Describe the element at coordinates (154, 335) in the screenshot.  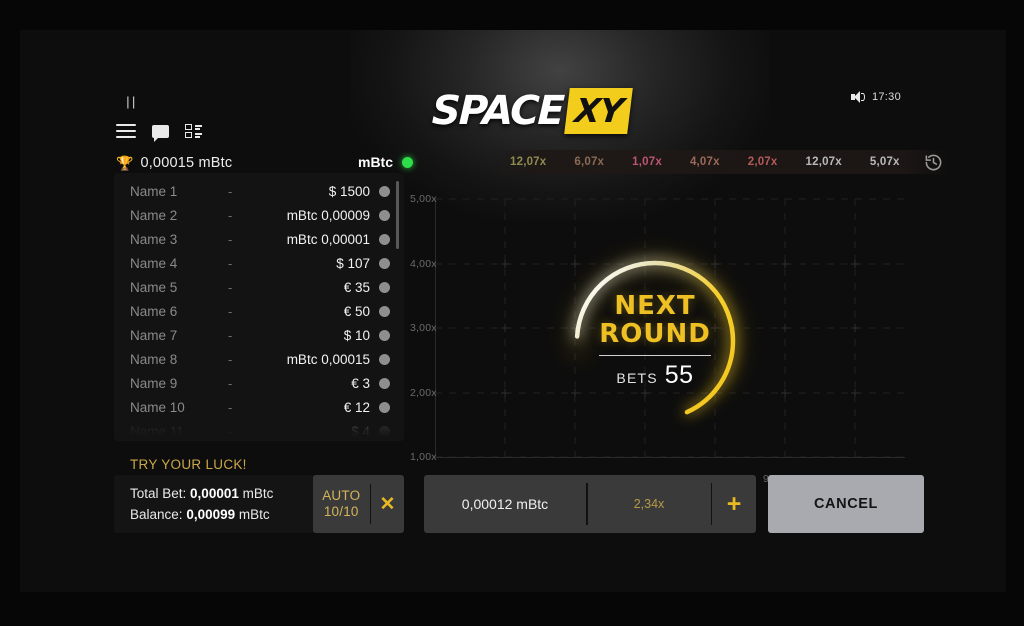
I see `player-name: Name 7` at that location.